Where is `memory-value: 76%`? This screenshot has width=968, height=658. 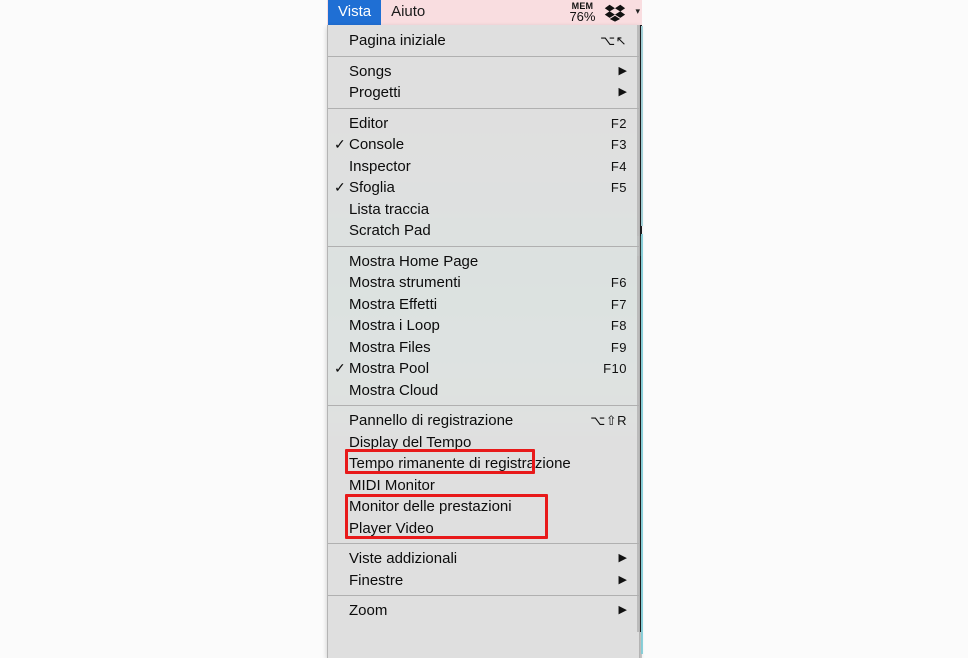
memory-value: 76% is located at coordinates (582, 16).